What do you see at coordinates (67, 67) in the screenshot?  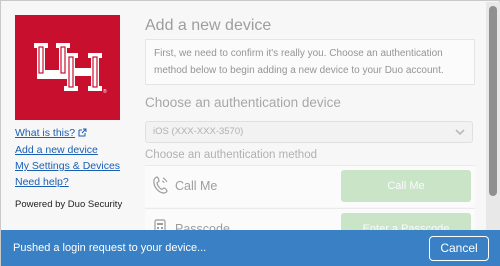 I see `uh-logo: ®` at bounding box center [67, 67].